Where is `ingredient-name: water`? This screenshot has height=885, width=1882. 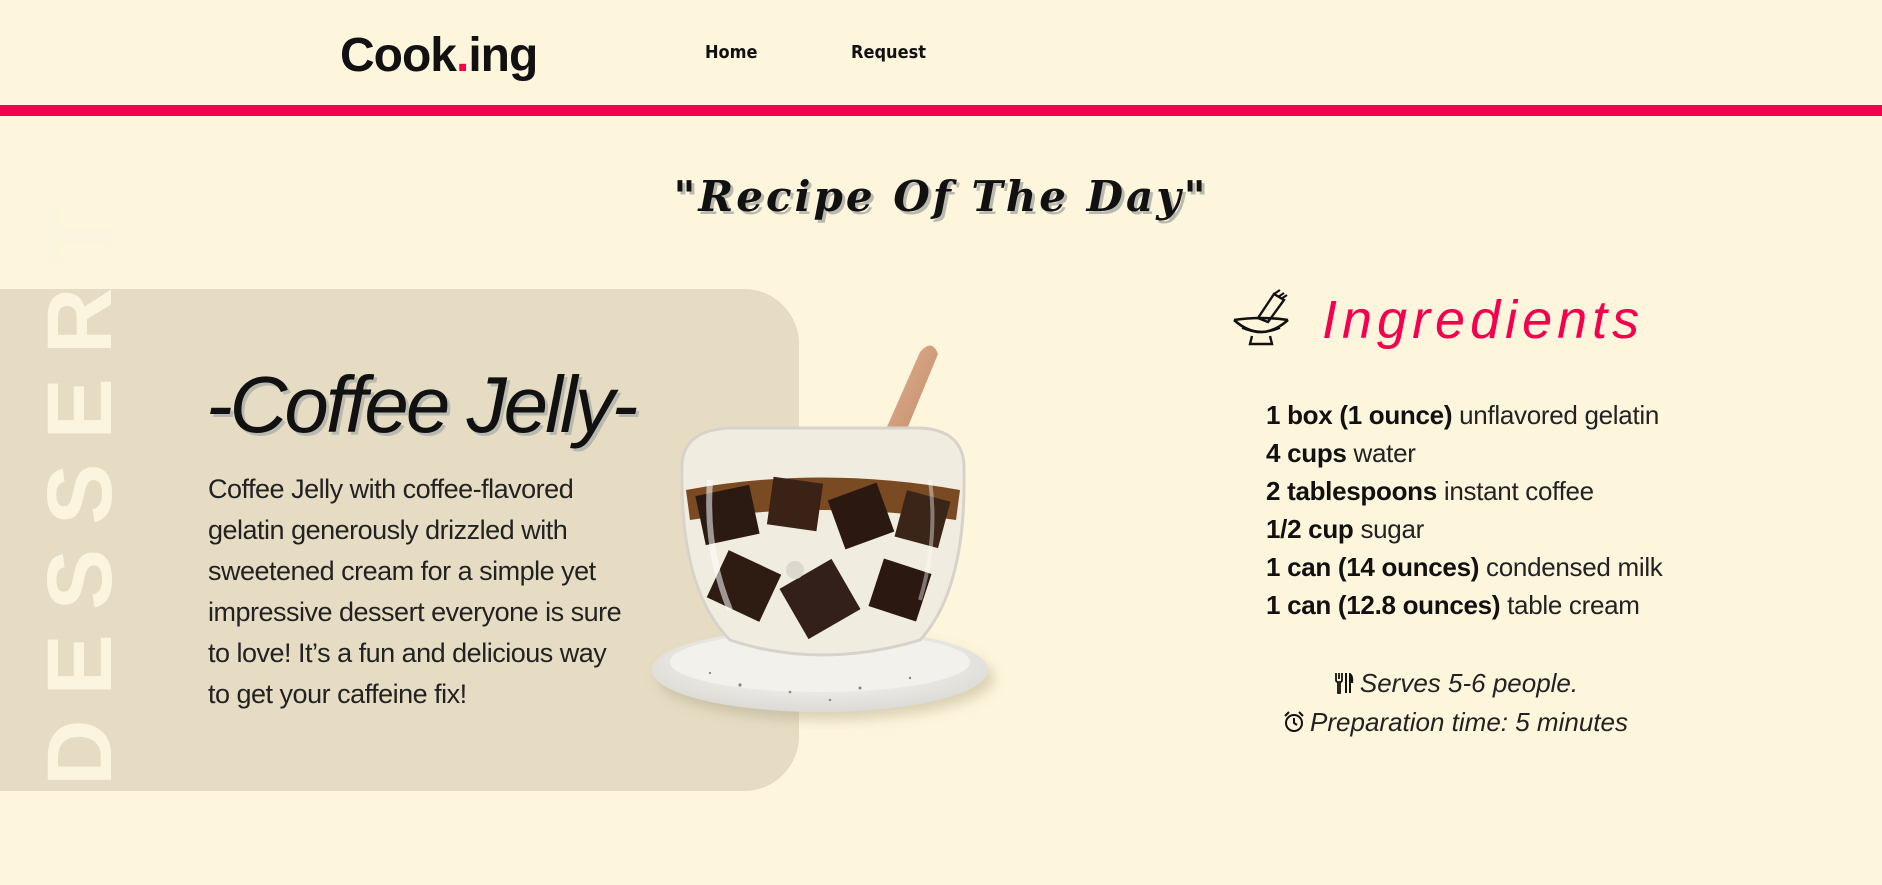
ingredient-name: water is located at coordinates (1384, 453).